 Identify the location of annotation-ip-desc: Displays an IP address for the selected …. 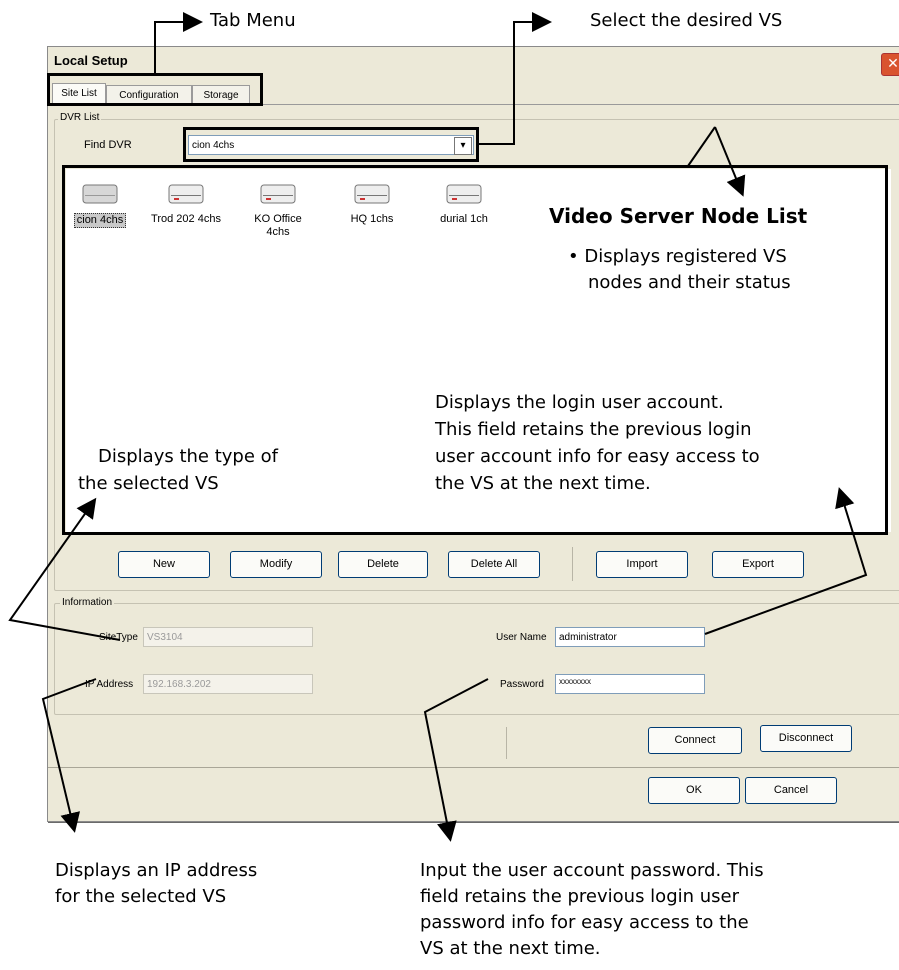
(156, 883).